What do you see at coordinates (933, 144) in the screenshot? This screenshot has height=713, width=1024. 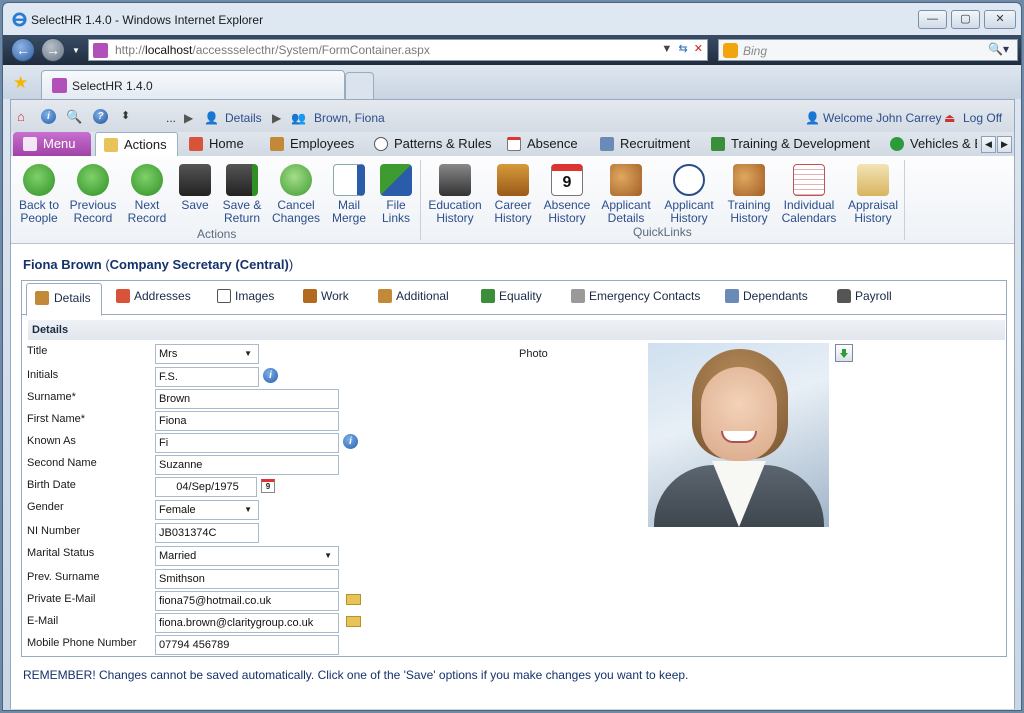 I see `tab-vehicles: Vehicles & Be` at bounding box center [933, 144].